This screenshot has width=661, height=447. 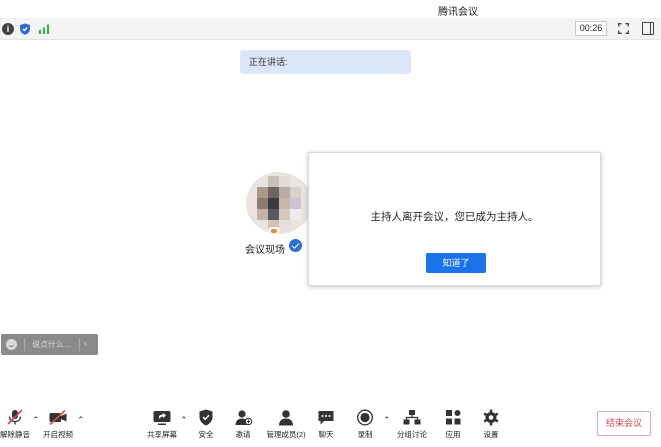 I want to click on settings-label: 设置, so click(x=491, y=434).